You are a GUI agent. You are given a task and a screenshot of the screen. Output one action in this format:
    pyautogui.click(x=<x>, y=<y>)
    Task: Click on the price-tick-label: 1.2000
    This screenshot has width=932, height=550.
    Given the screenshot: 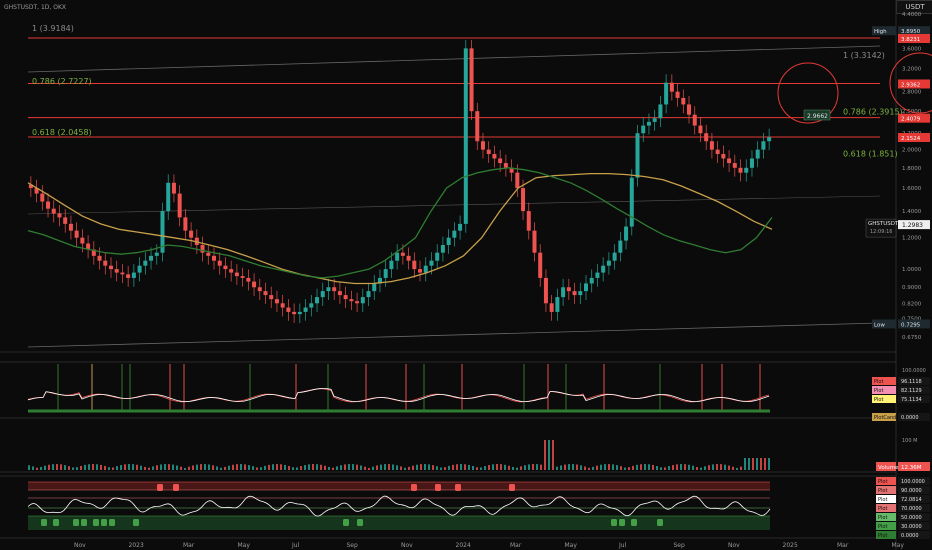 What is the action you would take?
    pyautogui.click(x=912, y=239)
    